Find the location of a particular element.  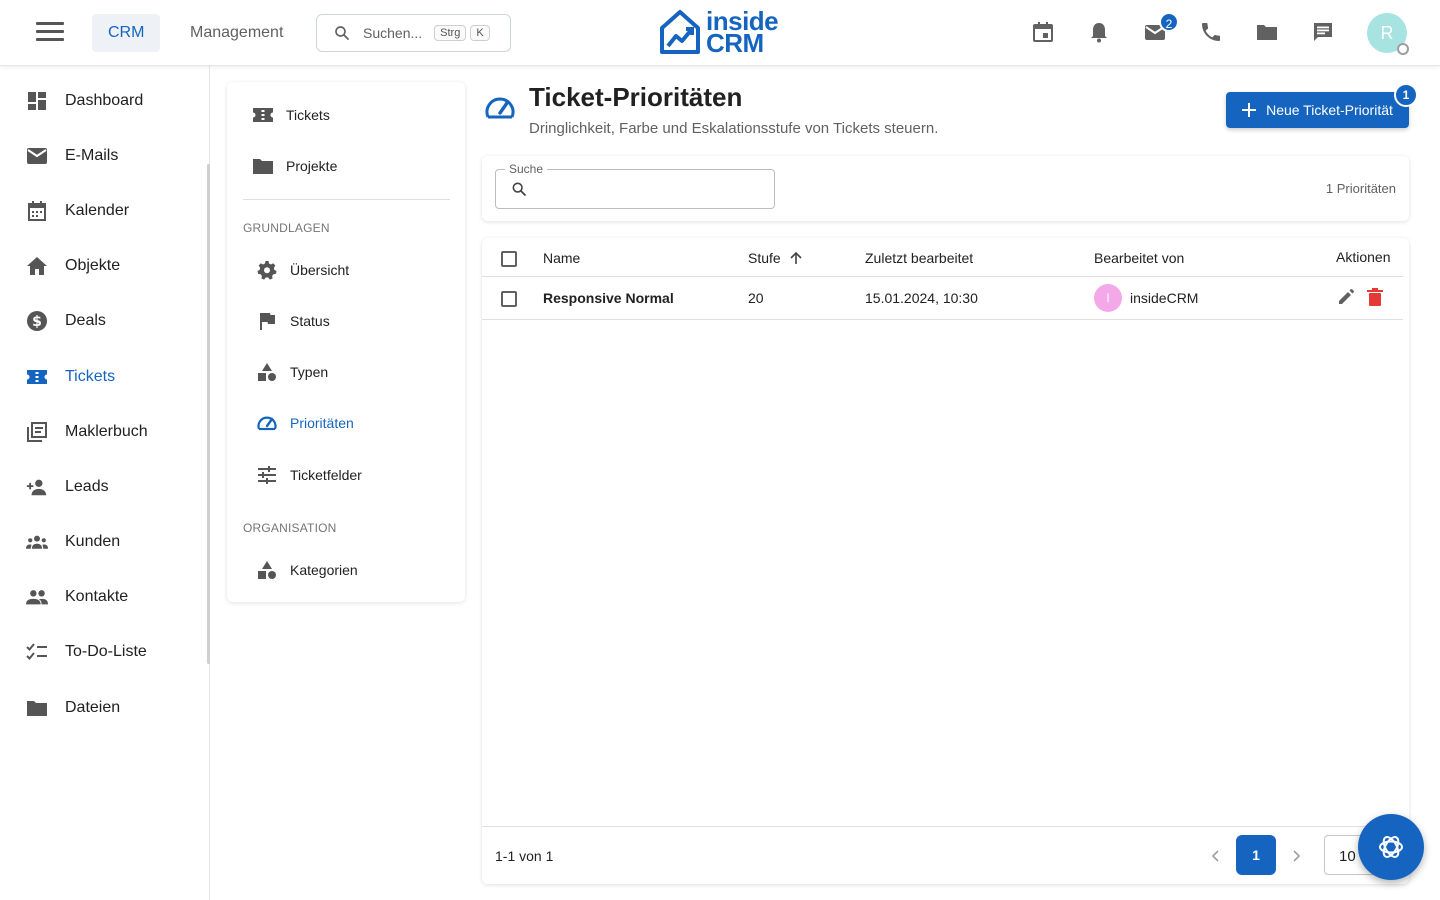

subnav-item-label: Übersicht is located at coordinates (320, 270).